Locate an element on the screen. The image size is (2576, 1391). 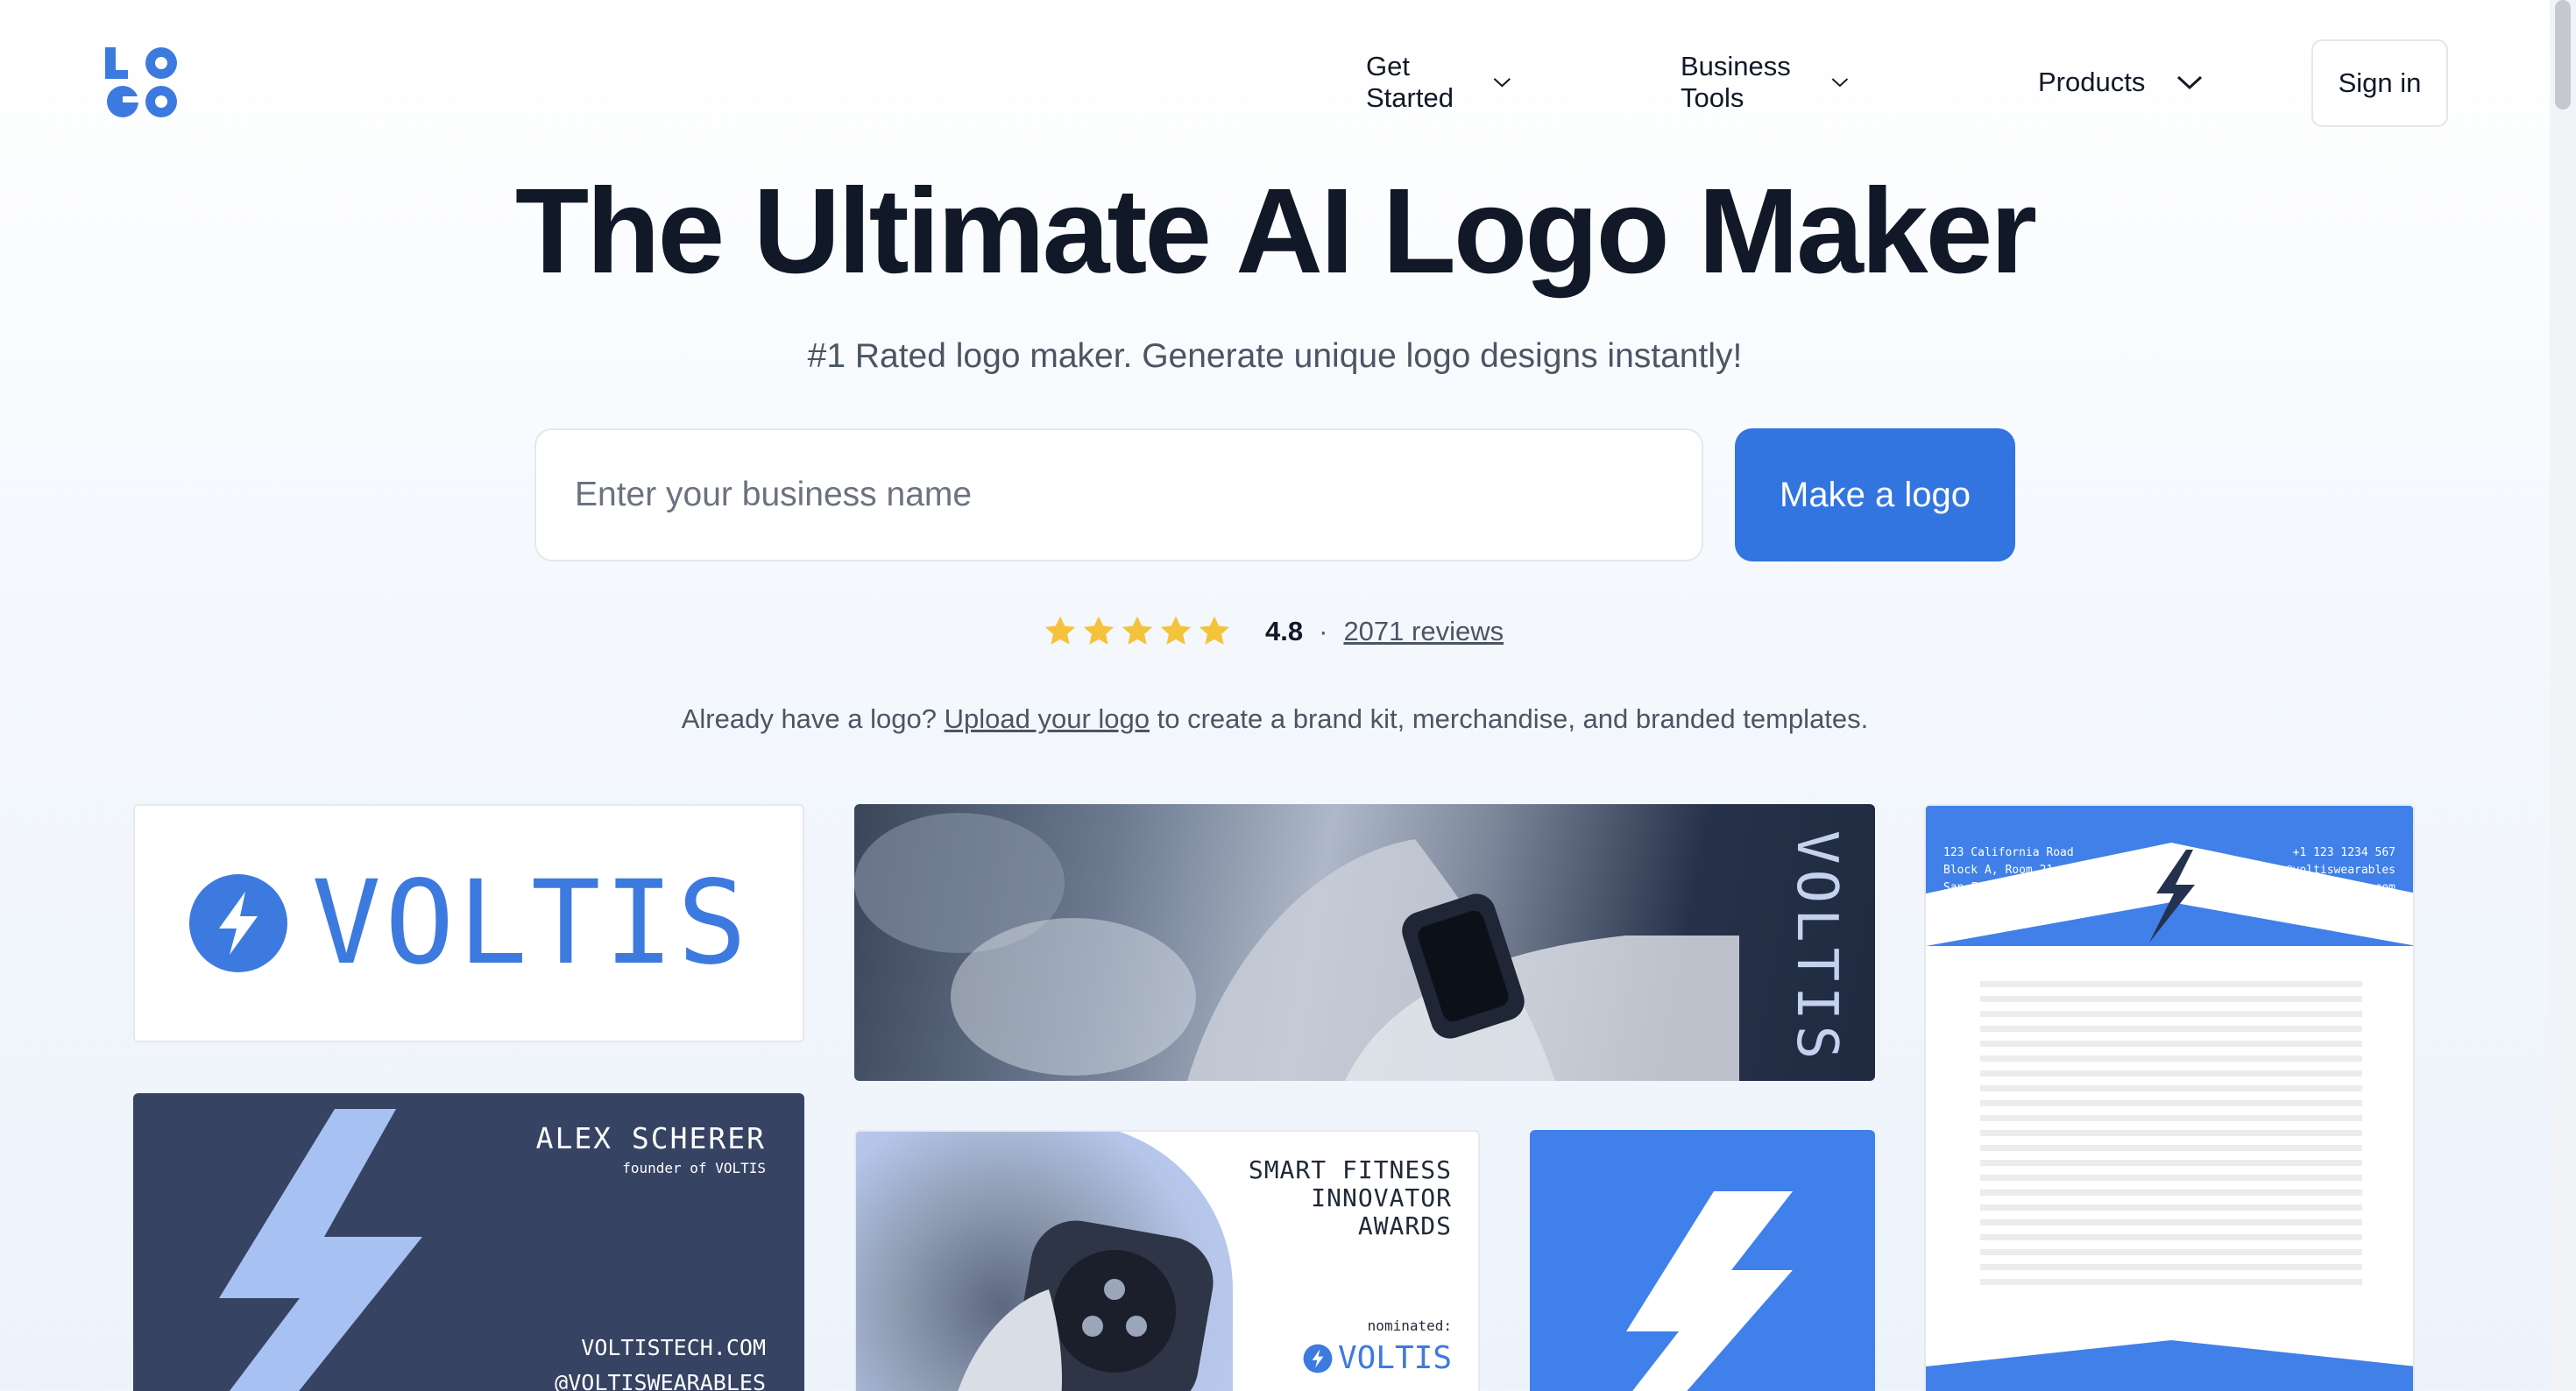
letterhead-body-lines is located at coordinates (2171, 1137).